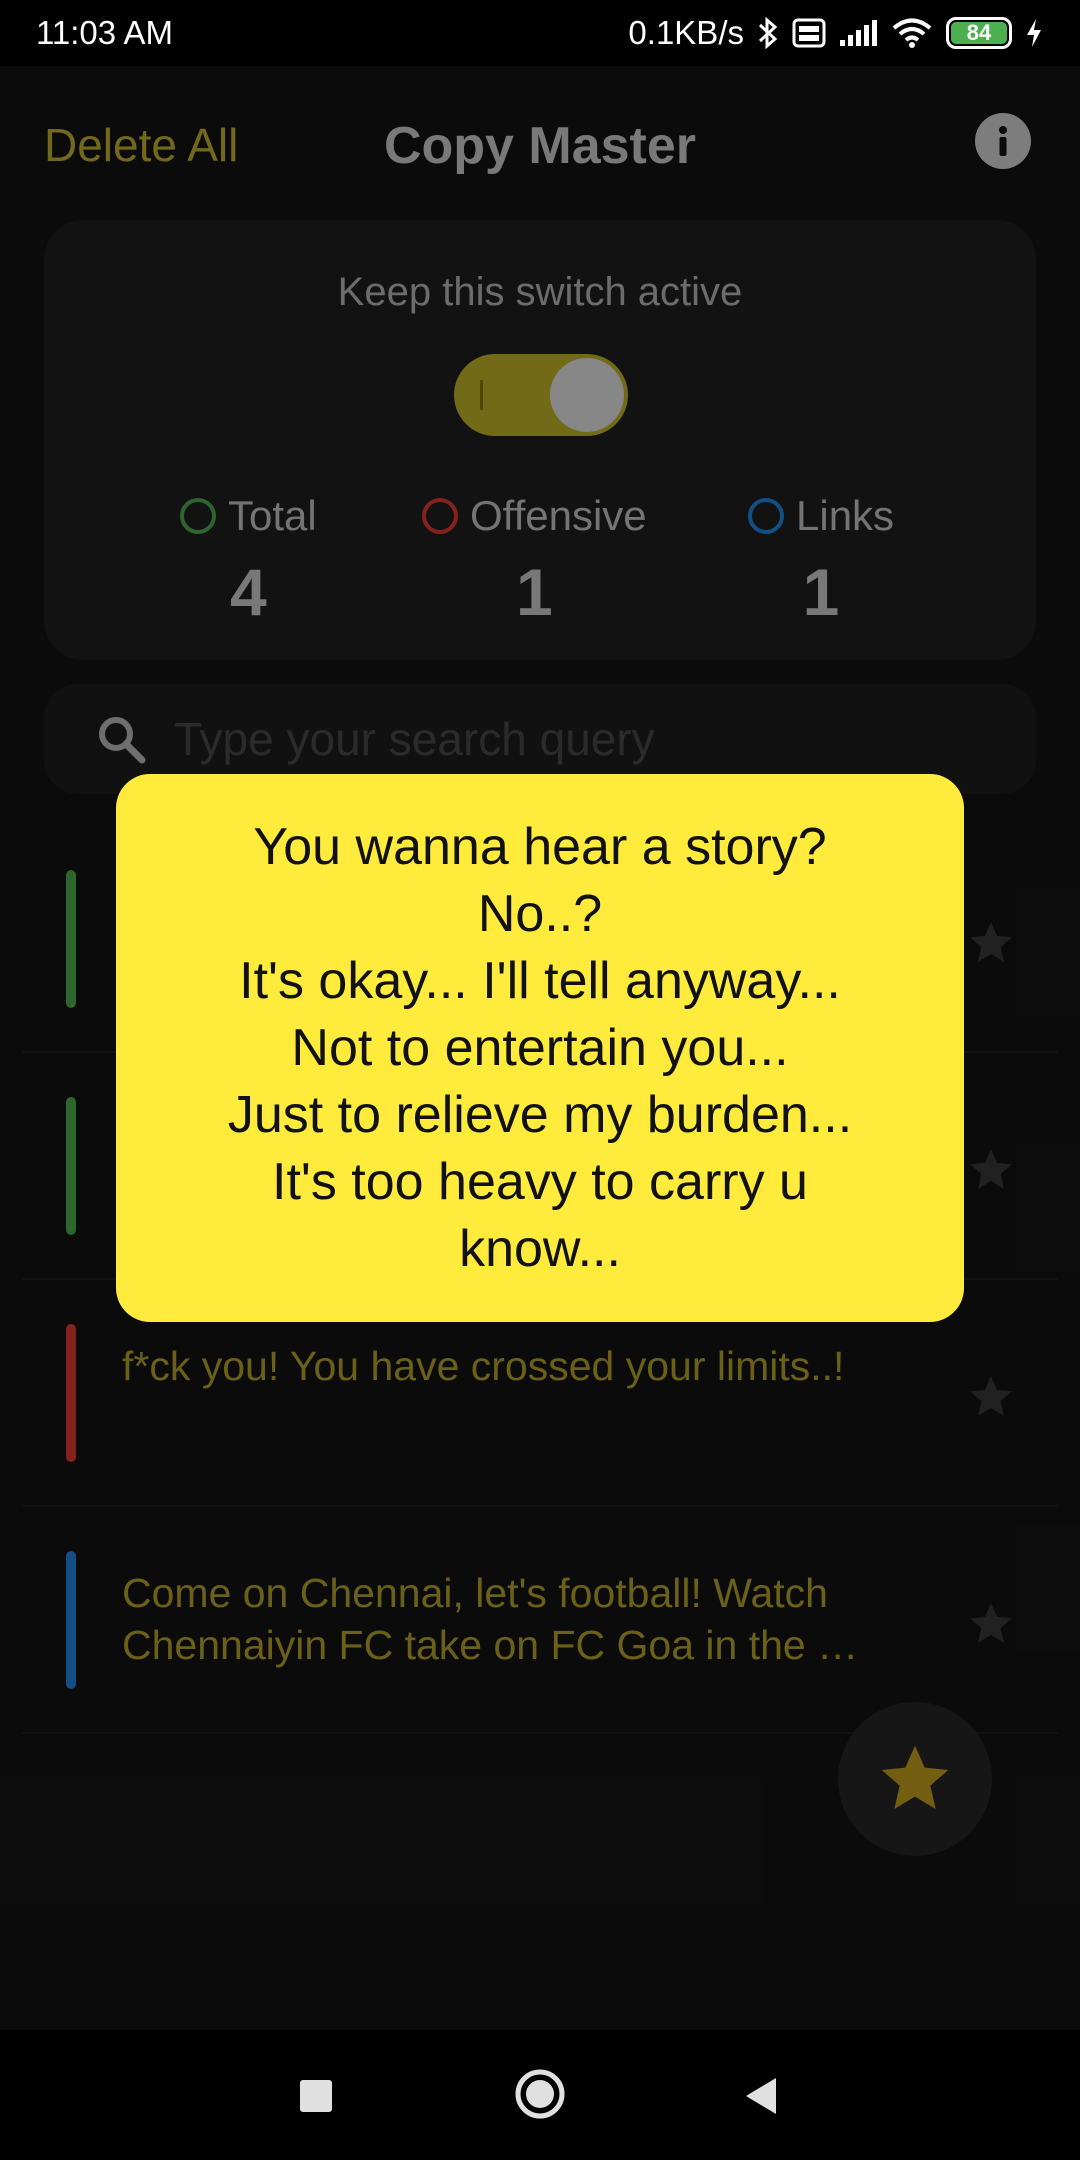 The height and width of the screenshot is (2160, 1080). I want to click on network-speed: 0.1KB/s, so click(686, 32).